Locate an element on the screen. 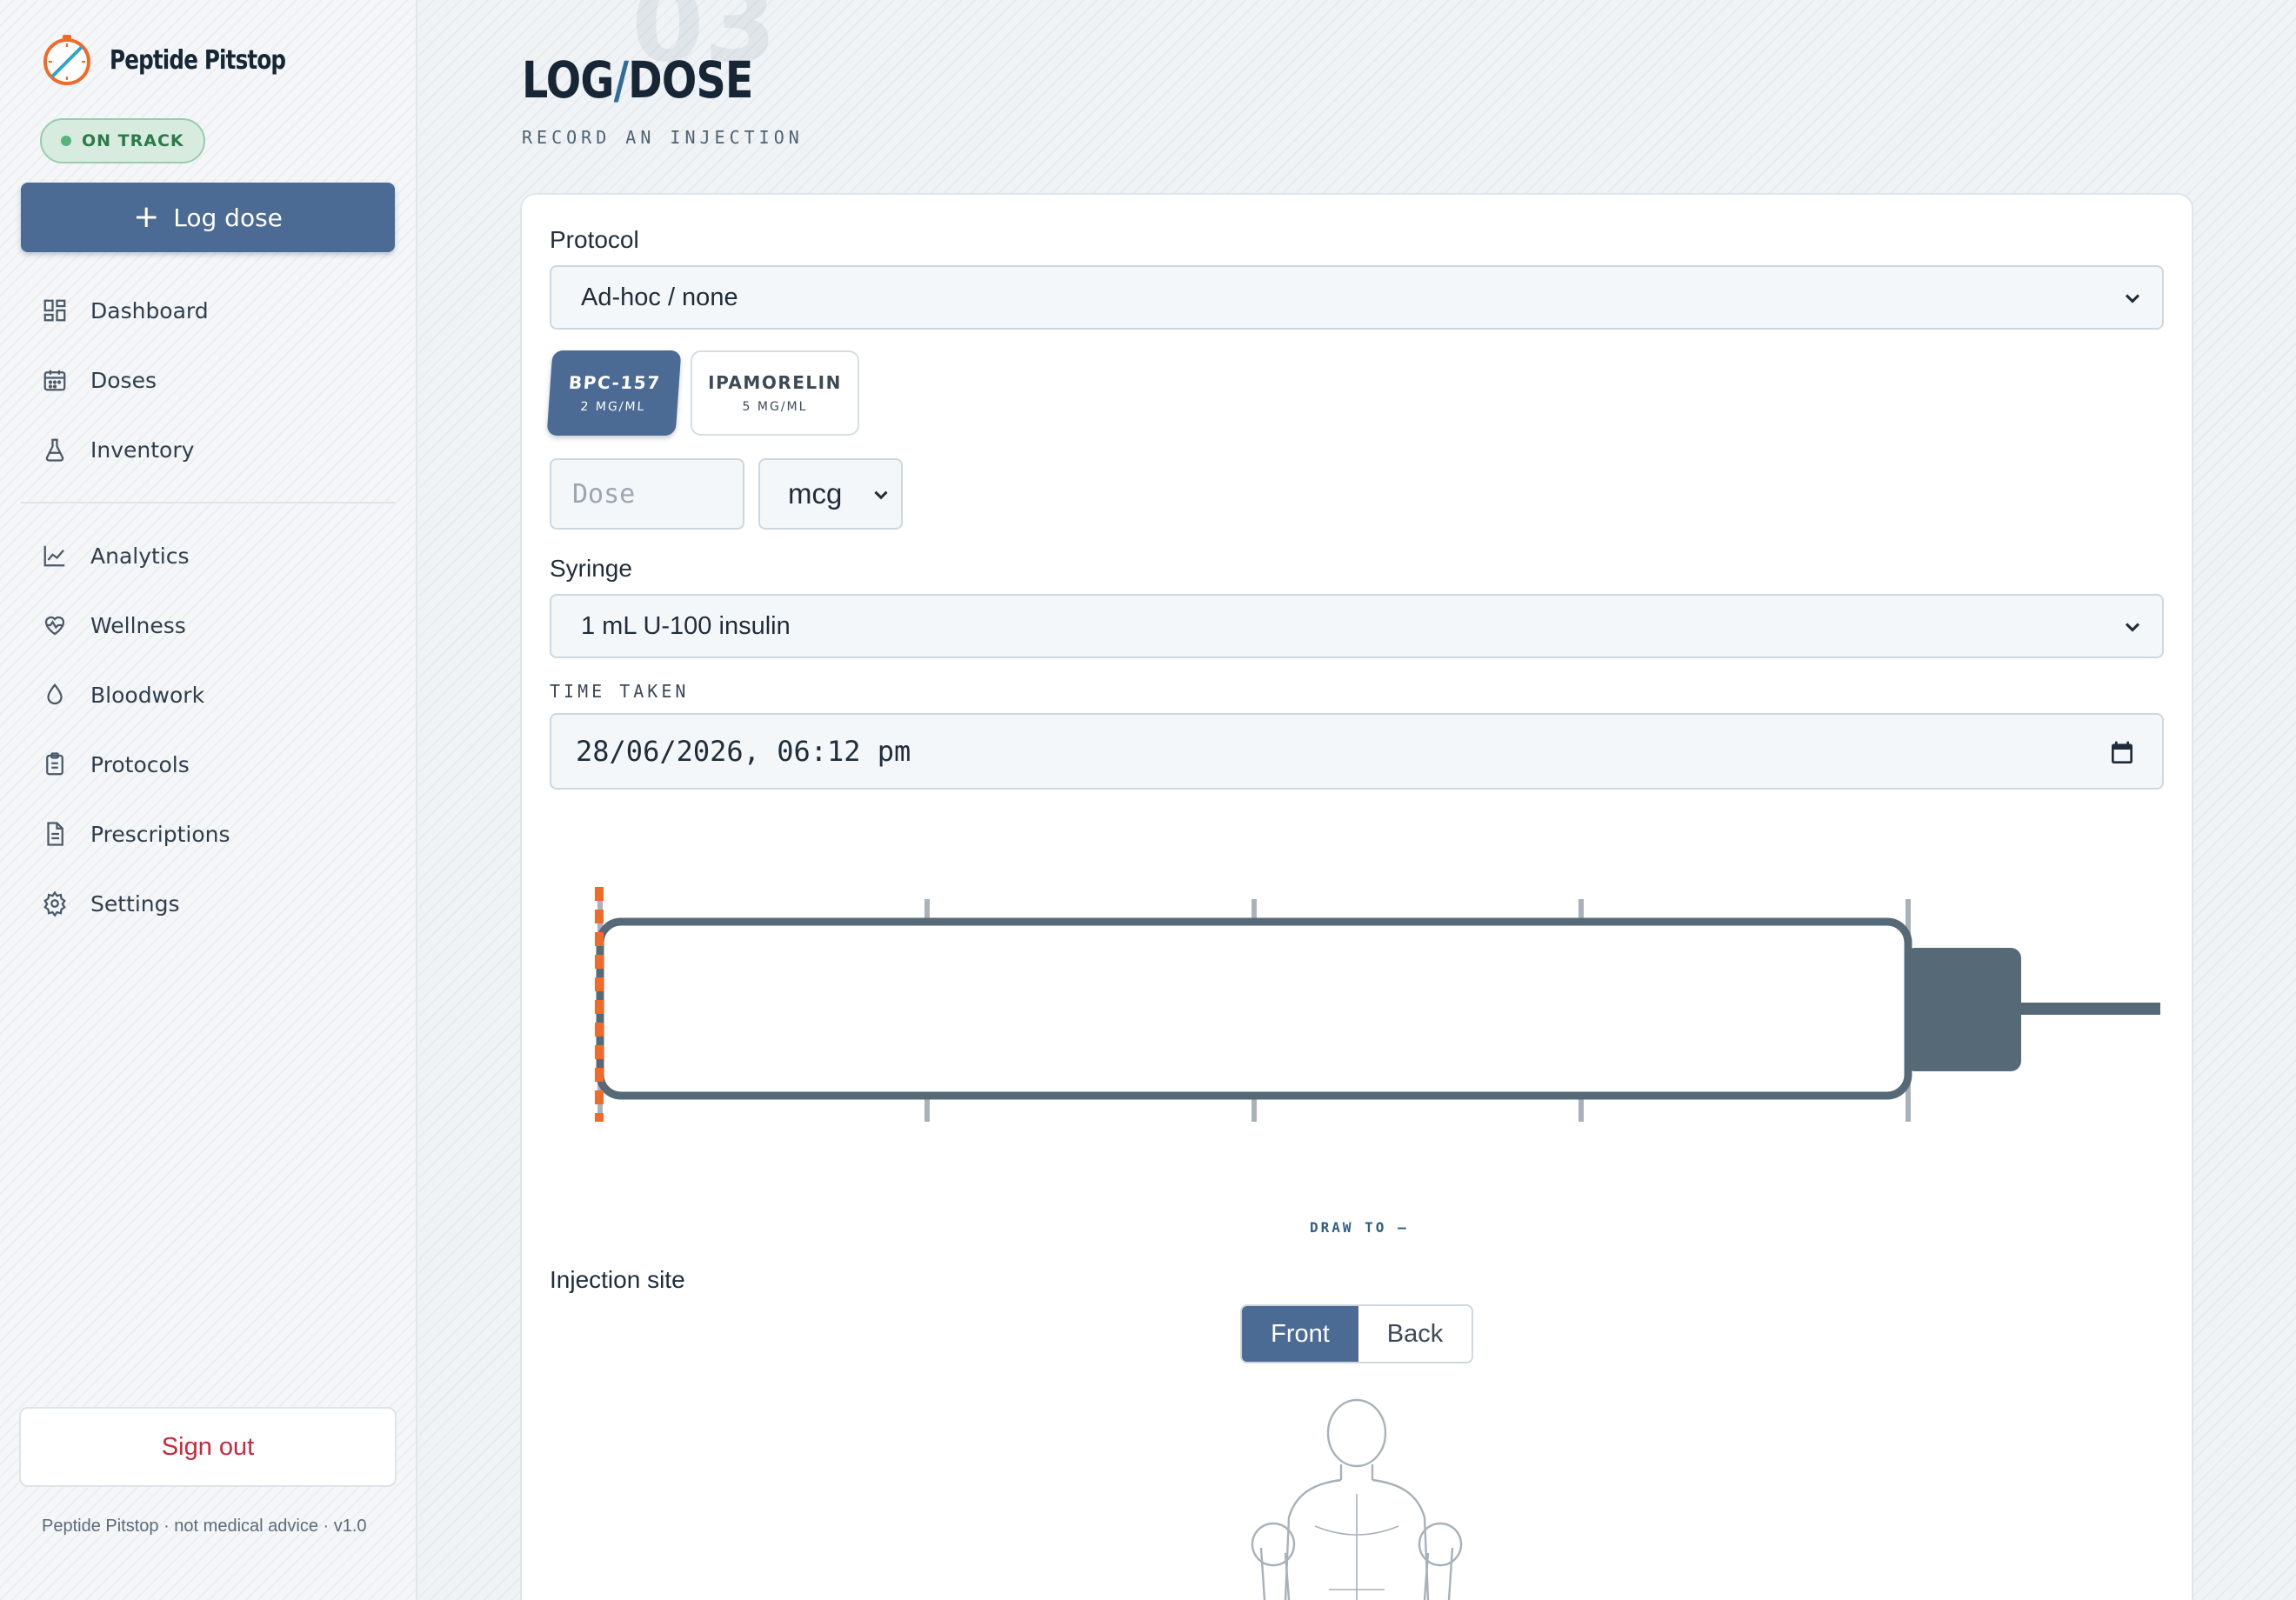 The height and width of the screenshot is (1600, 2296). draw-to-label: DRAW TO — is located at coordinates (1360, 1227).